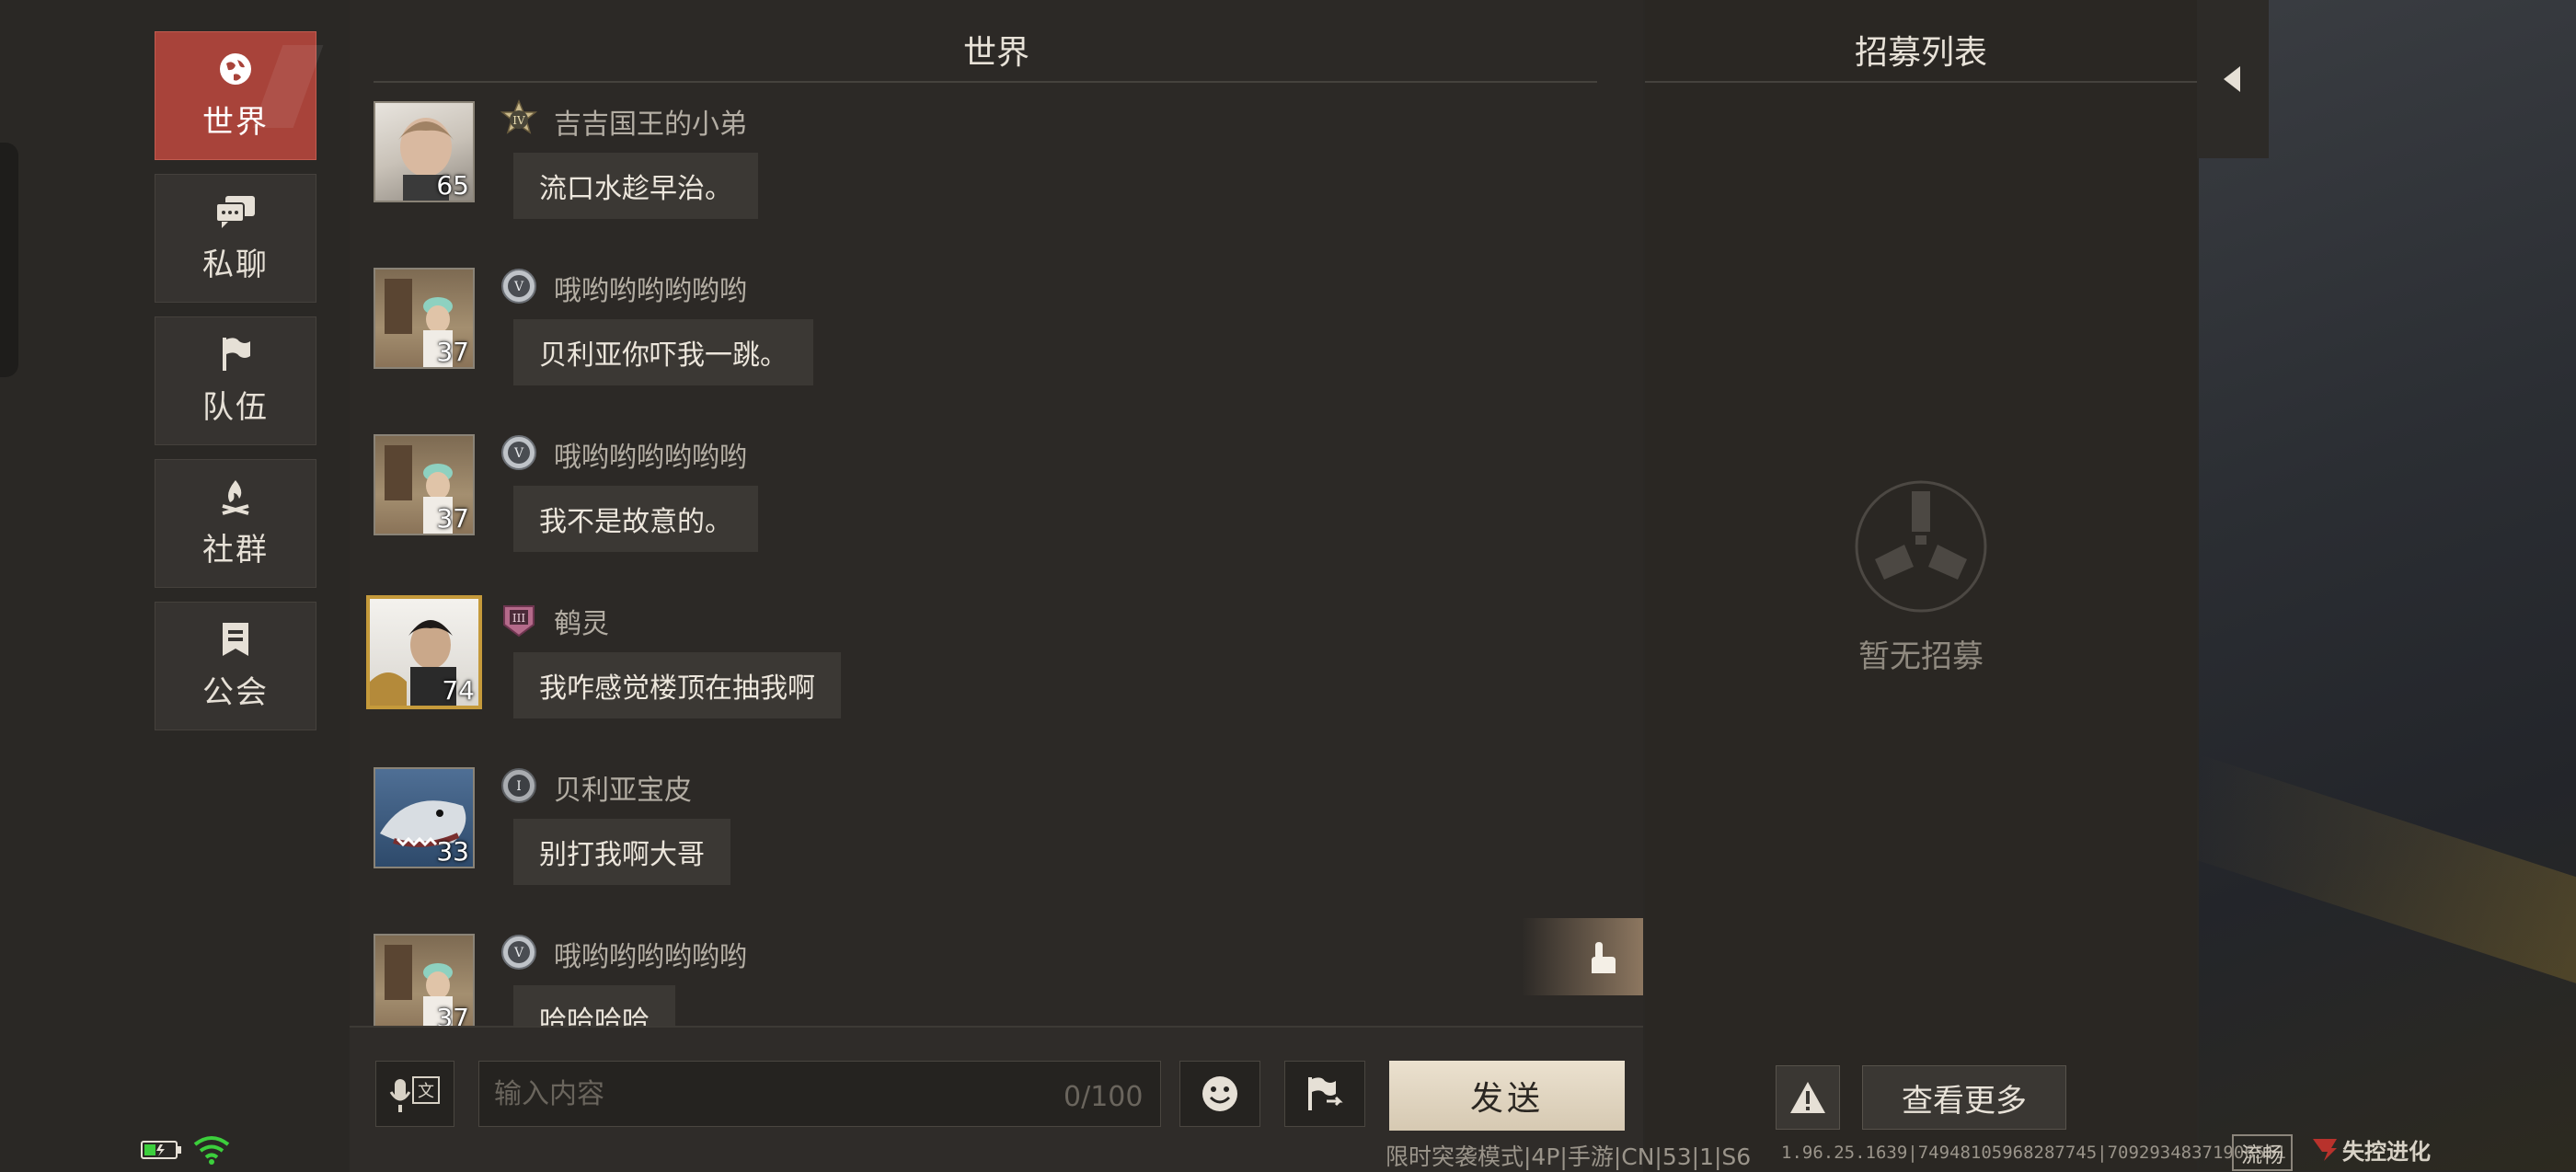 This screenshot has height=1172, width=2576. Describe the element at coordinates (635, 519) in the screenshot. I see `message-bubble: 我不是故意的。` at that location.